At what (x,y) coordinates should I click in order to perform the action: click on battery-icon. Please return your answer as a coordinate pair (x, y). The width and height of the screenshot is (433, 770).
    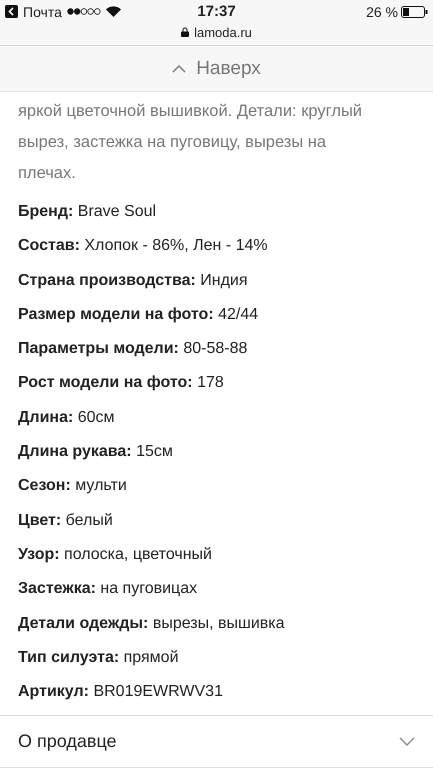
    Looking at the image, I should click on (414, 12).